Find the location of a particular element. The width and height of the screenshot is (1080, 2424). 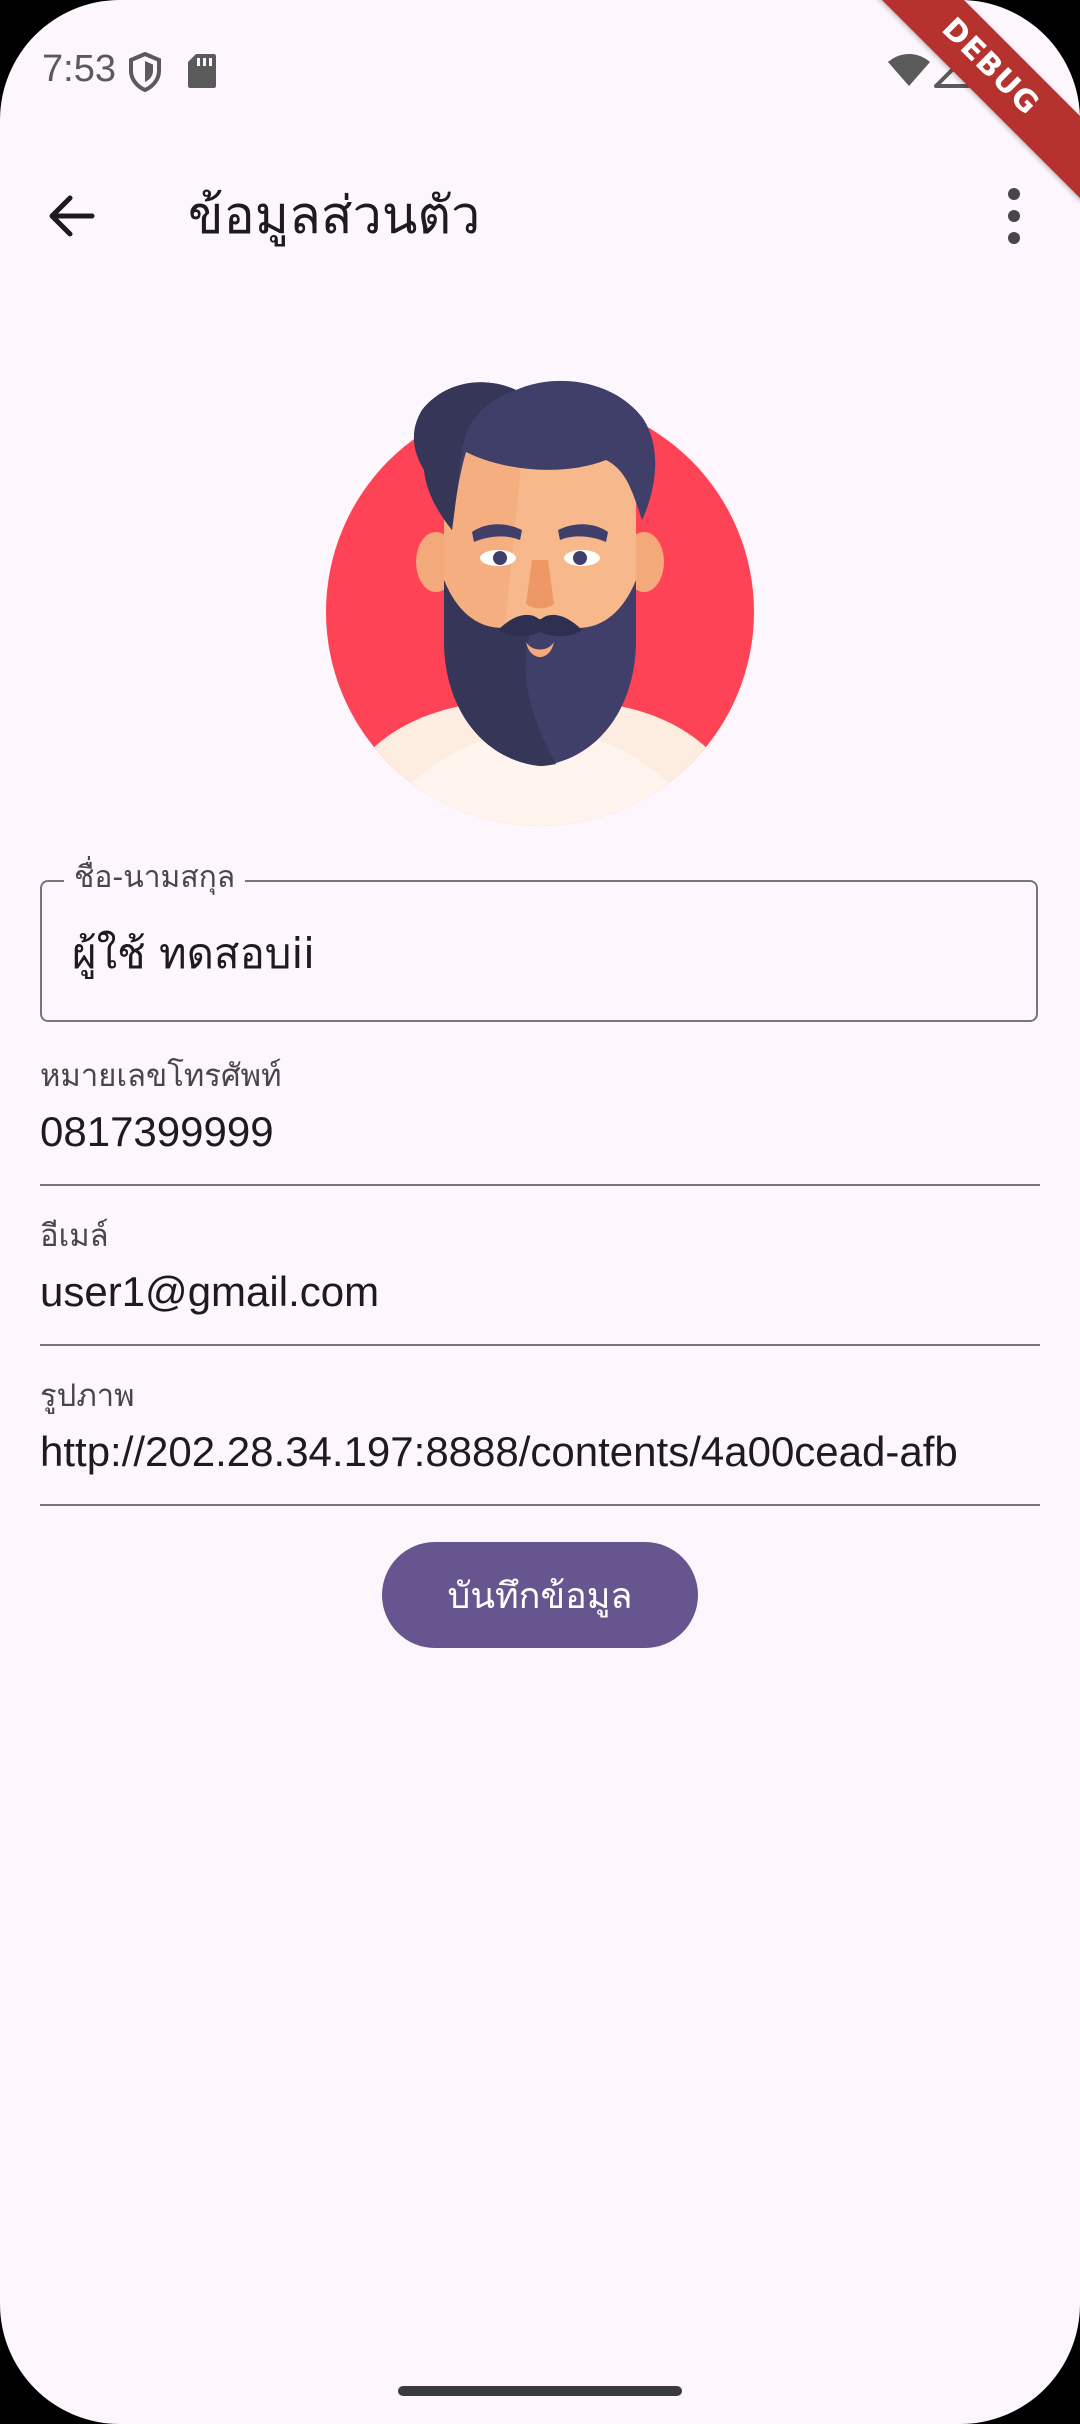

save-button: บันทึกข้อมูล is located at coordinates (540, 1595).